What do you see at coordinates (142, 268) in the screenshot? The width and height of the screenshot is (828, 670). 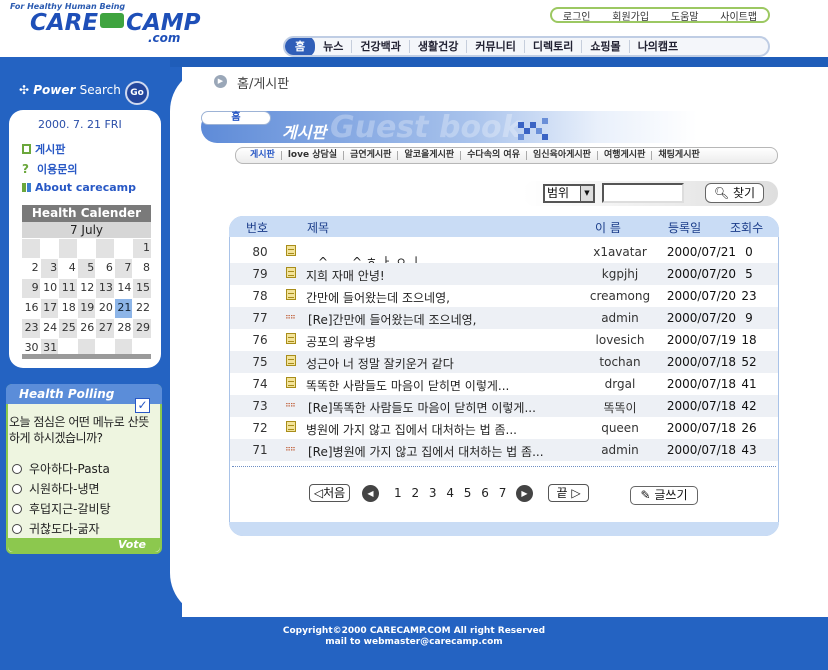 I see `calendar-day: 8` at bounding box center [142, 268].